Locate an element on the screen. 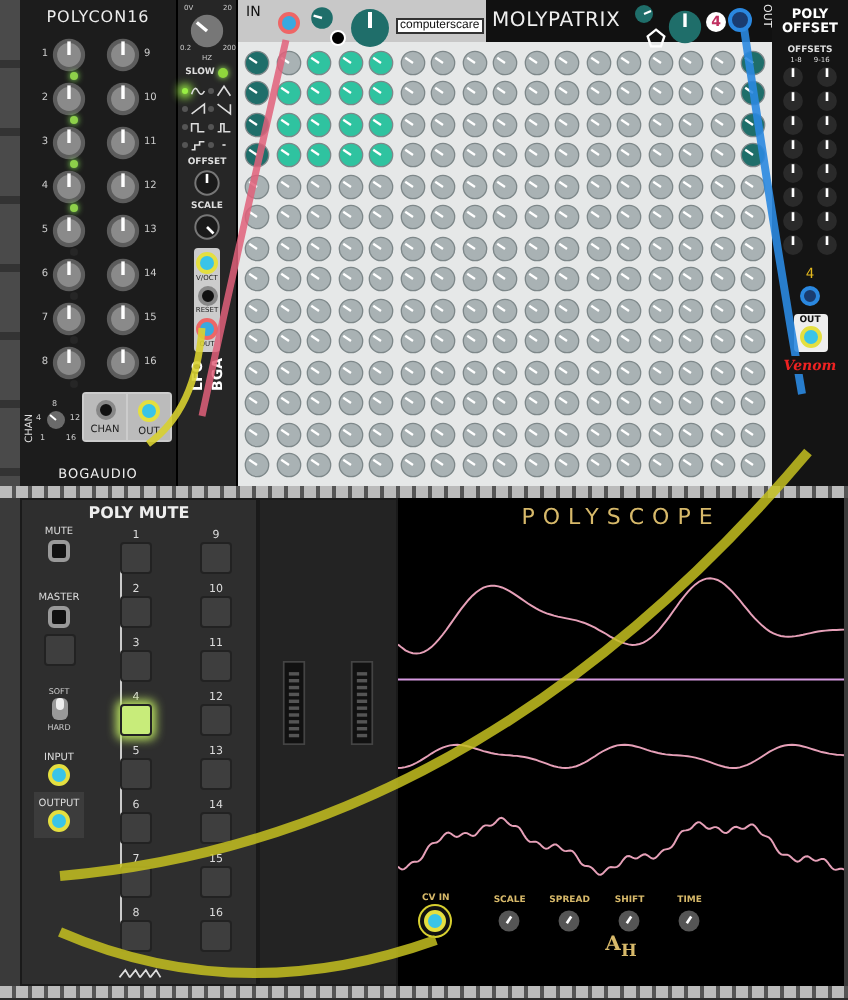  brand-logo: A$_{H}$ is located at coordinates (621, 947).